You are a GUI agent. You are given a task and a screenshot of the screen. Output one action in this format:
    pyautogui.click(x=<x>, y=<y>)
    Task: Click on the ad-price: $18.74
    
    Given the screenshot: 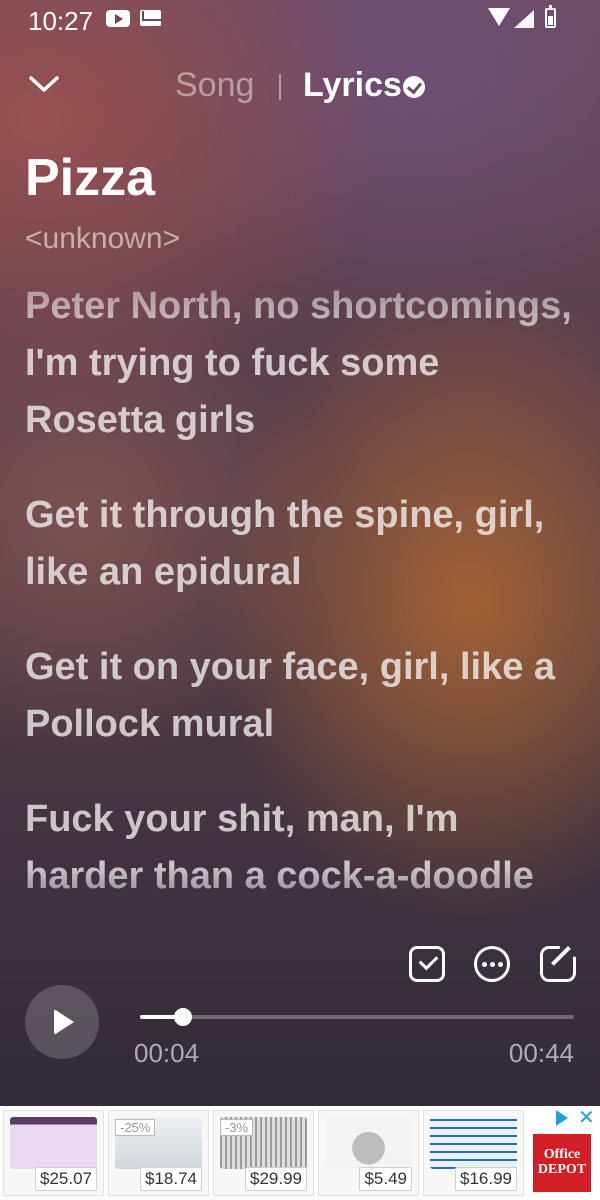 What is the action you would take?
    pyautogui.click(x=171, y=1179)
    